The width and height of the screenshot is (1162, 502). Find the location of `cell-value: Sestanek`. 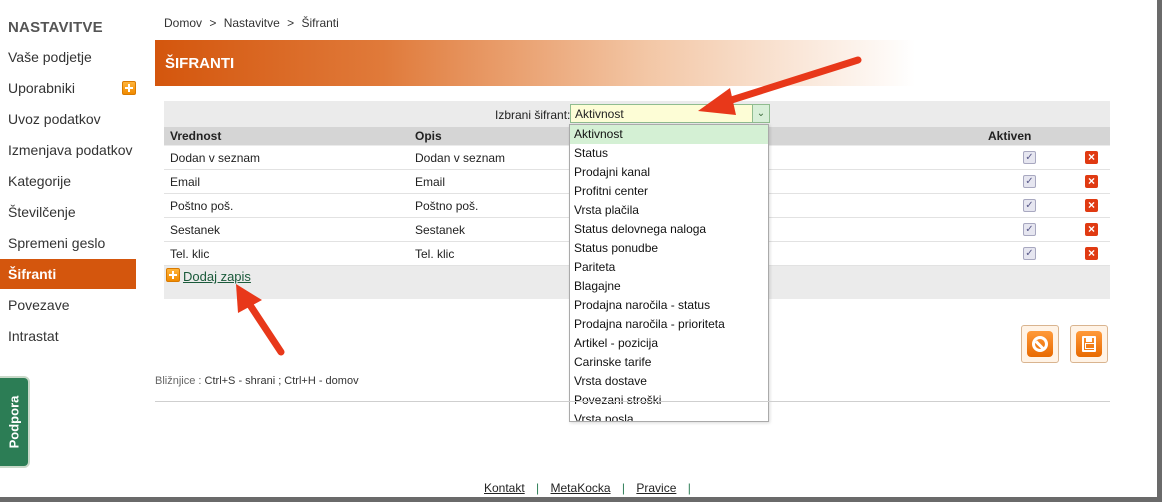

cell-value: Sestanek is located at coordinates (195, 230).